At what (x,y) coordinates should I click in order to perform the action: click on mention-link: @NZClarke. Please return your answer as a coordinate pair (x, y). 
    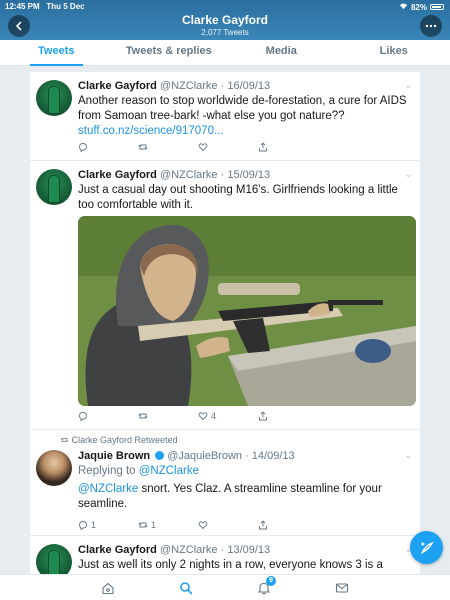
    Looking at the image, I should click on (108, 489).